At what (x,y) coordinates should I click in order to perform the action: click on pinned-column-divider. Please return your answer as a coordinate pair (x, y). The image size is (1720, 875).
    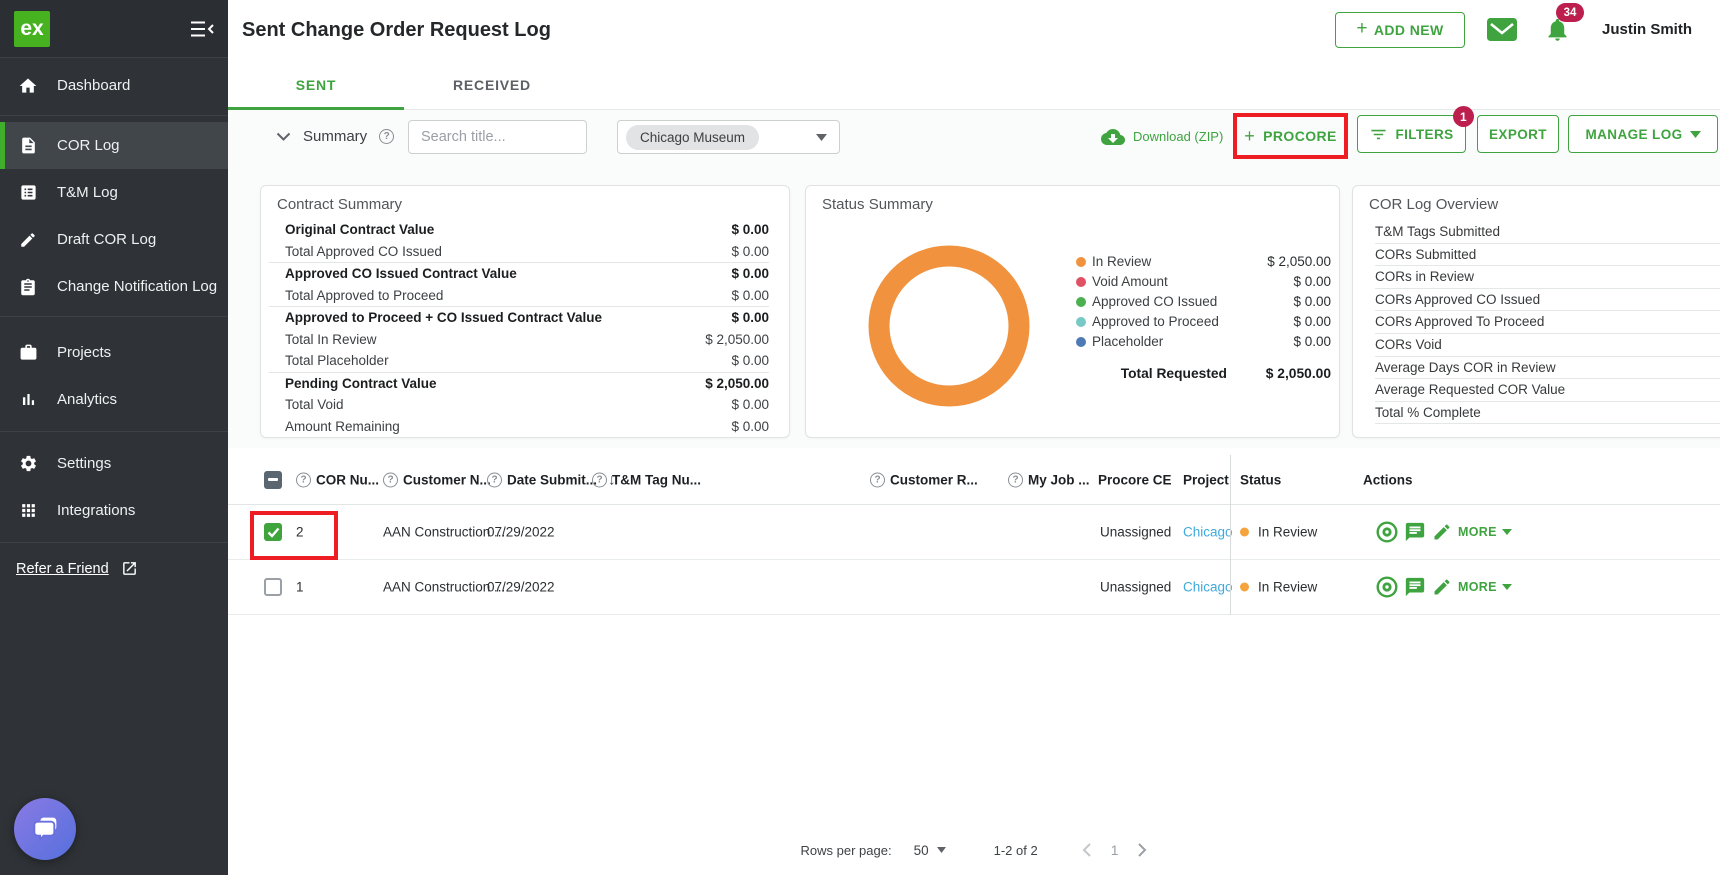
    Looking at the image, I should click on (1230, 535).